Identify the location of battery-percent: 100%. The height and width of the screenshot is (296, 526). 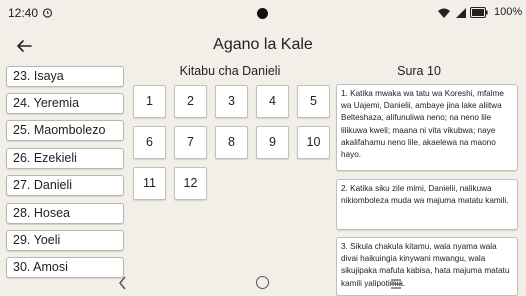
(508, 12).